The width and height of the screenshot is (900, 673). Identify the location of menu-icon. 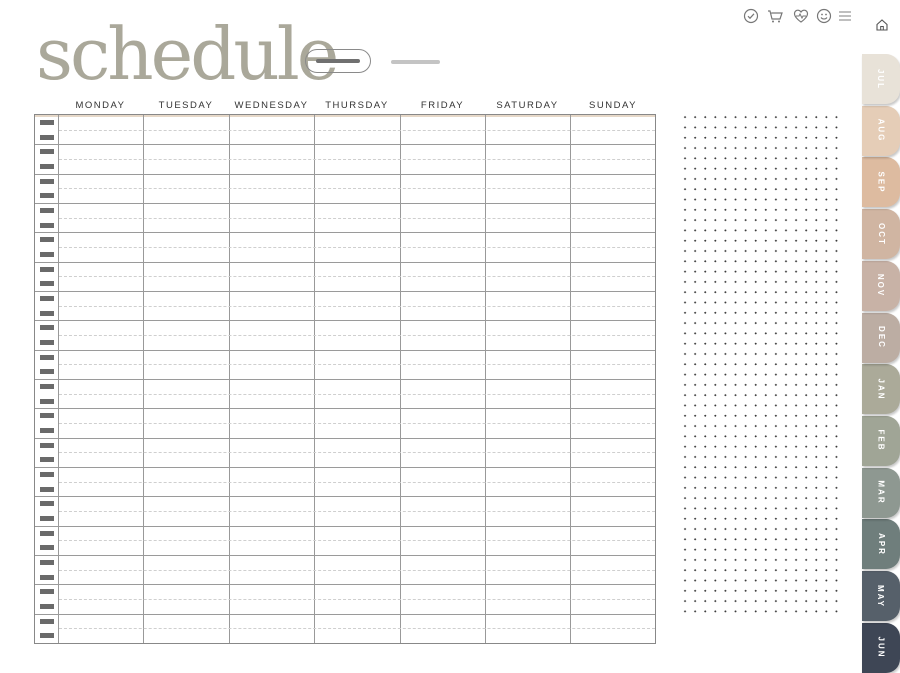
(845, 16).